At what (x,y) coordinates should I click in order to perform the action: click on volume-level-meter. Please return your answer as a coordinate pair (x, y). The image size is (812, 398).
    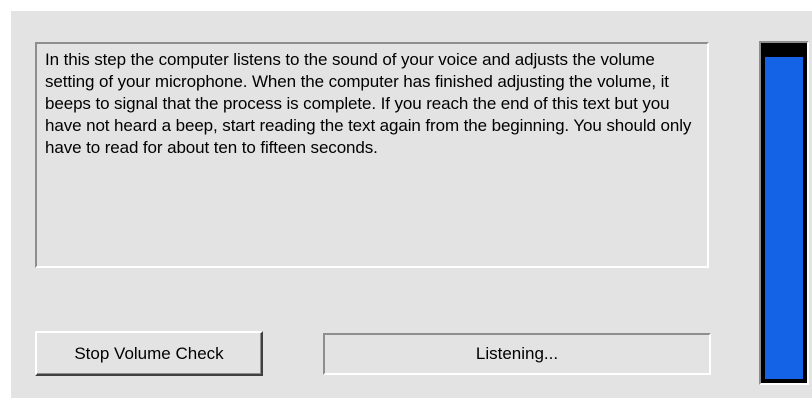
    Looking at the image, I should click on (784, 213).